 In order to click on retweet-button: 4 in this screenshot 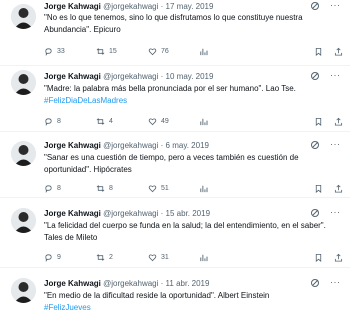, I will do `click(104, 121)`.